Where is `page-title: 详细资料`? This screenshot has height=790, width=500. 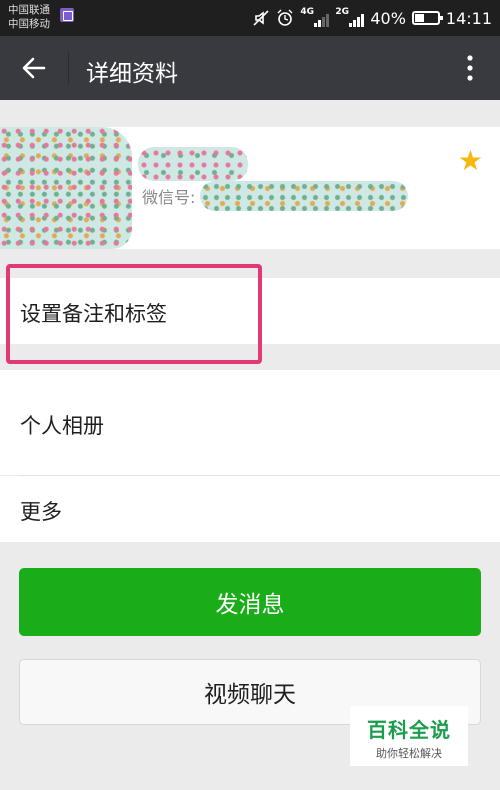
page-title: 详细资料 is located at coordinates (132, 74).